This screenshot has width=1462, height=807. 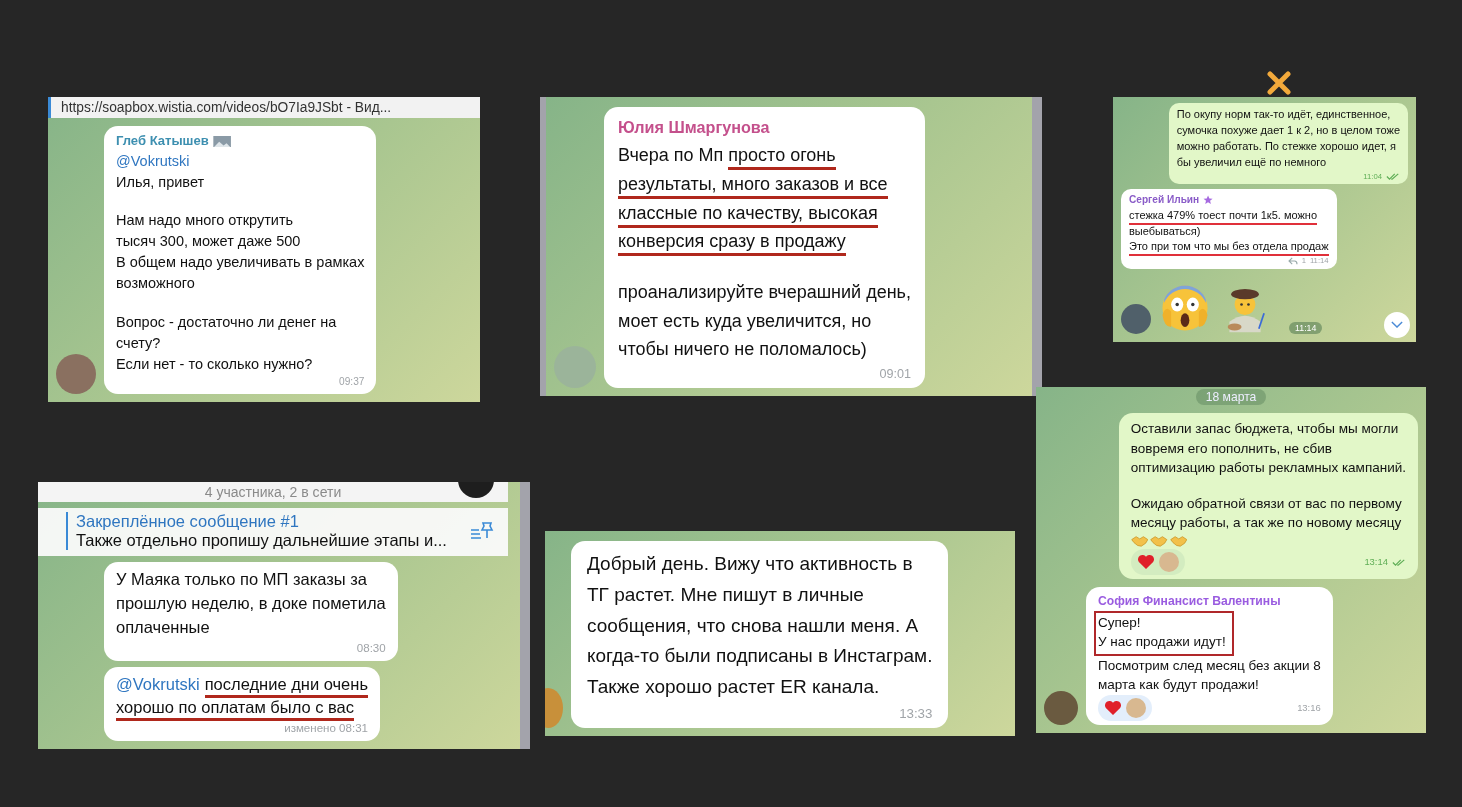 What do you see at coordinates (694, 128) in the screenshot?
I see `sender-name: Юлия Шмаргунова` at bounding box center [694, 128].